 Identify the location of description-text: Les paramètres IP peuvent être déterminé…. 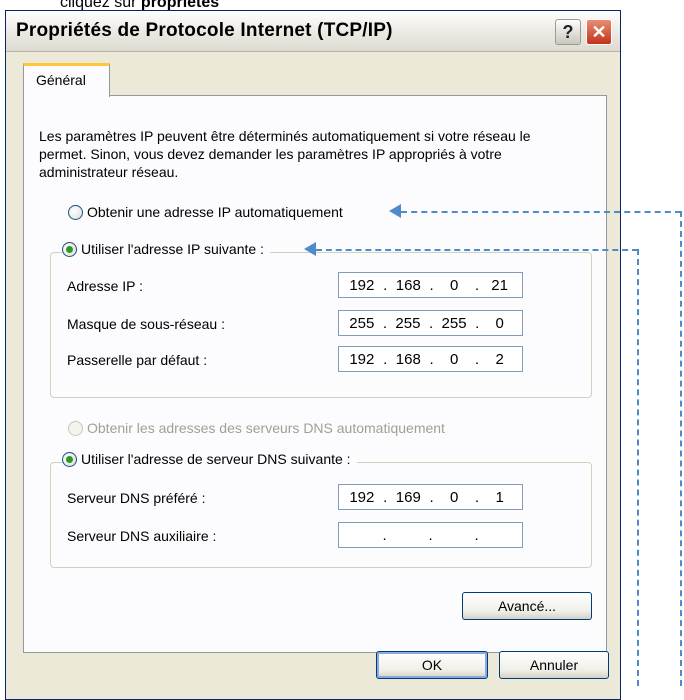
(285, 154).